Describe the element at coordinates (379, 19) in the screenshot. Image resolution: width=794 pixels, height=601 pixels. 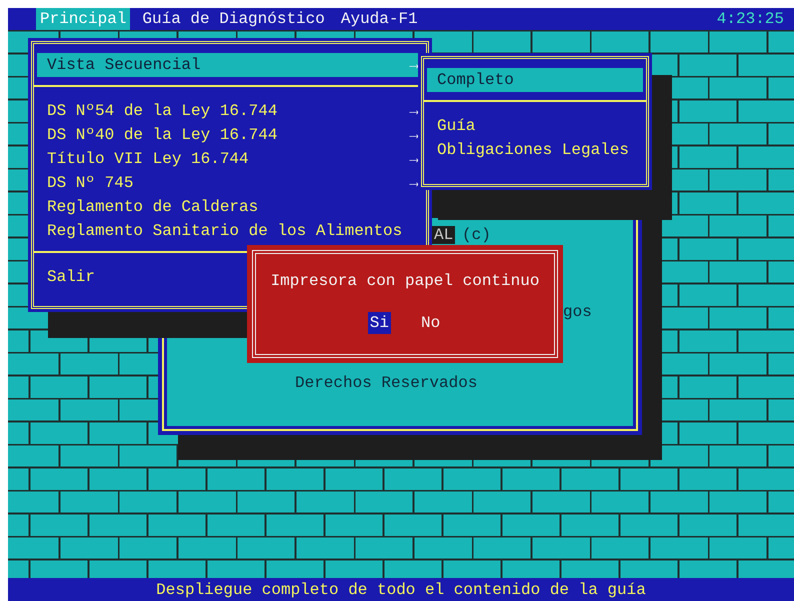
I see `menu-bar-item: Ayuda-F1` at that location.